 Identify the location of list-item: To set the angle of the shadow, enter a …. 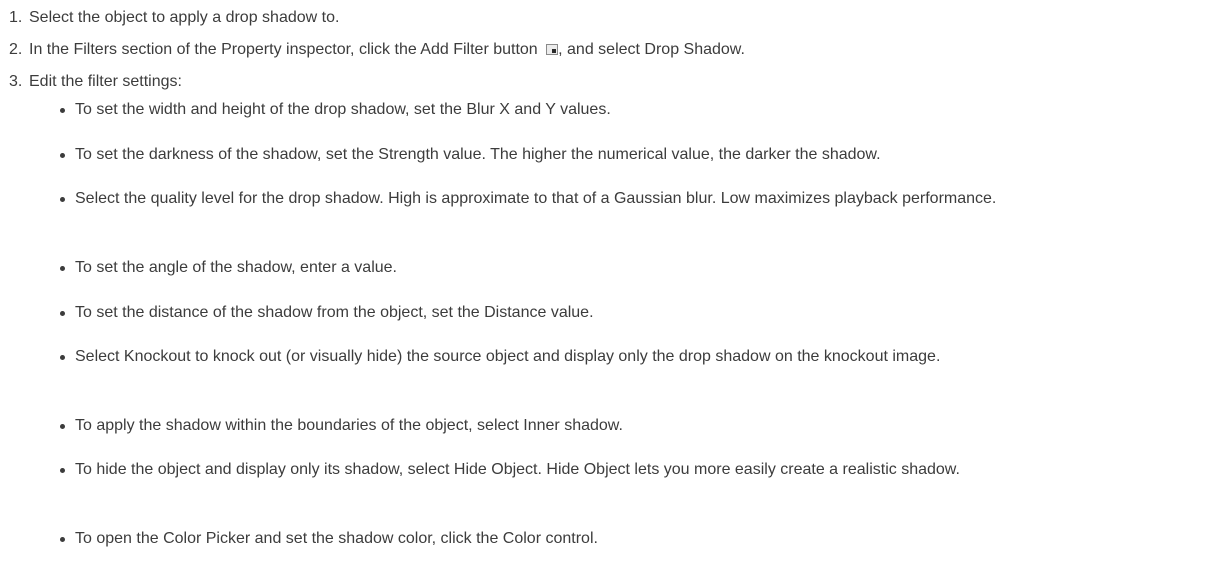
(635, 268).